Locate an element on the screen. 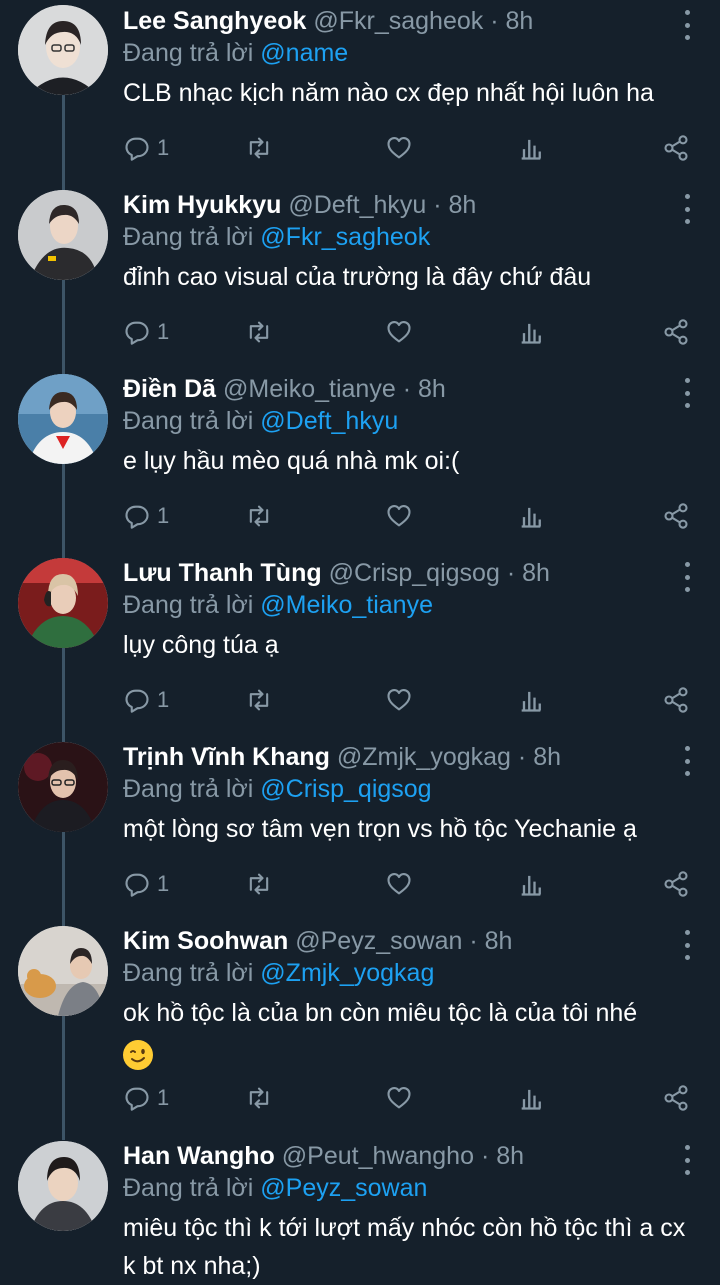 The width and height of the screenshot is (720, 1285). user-handle: @Crisp_qigsog is located at coordinates (414, 573).